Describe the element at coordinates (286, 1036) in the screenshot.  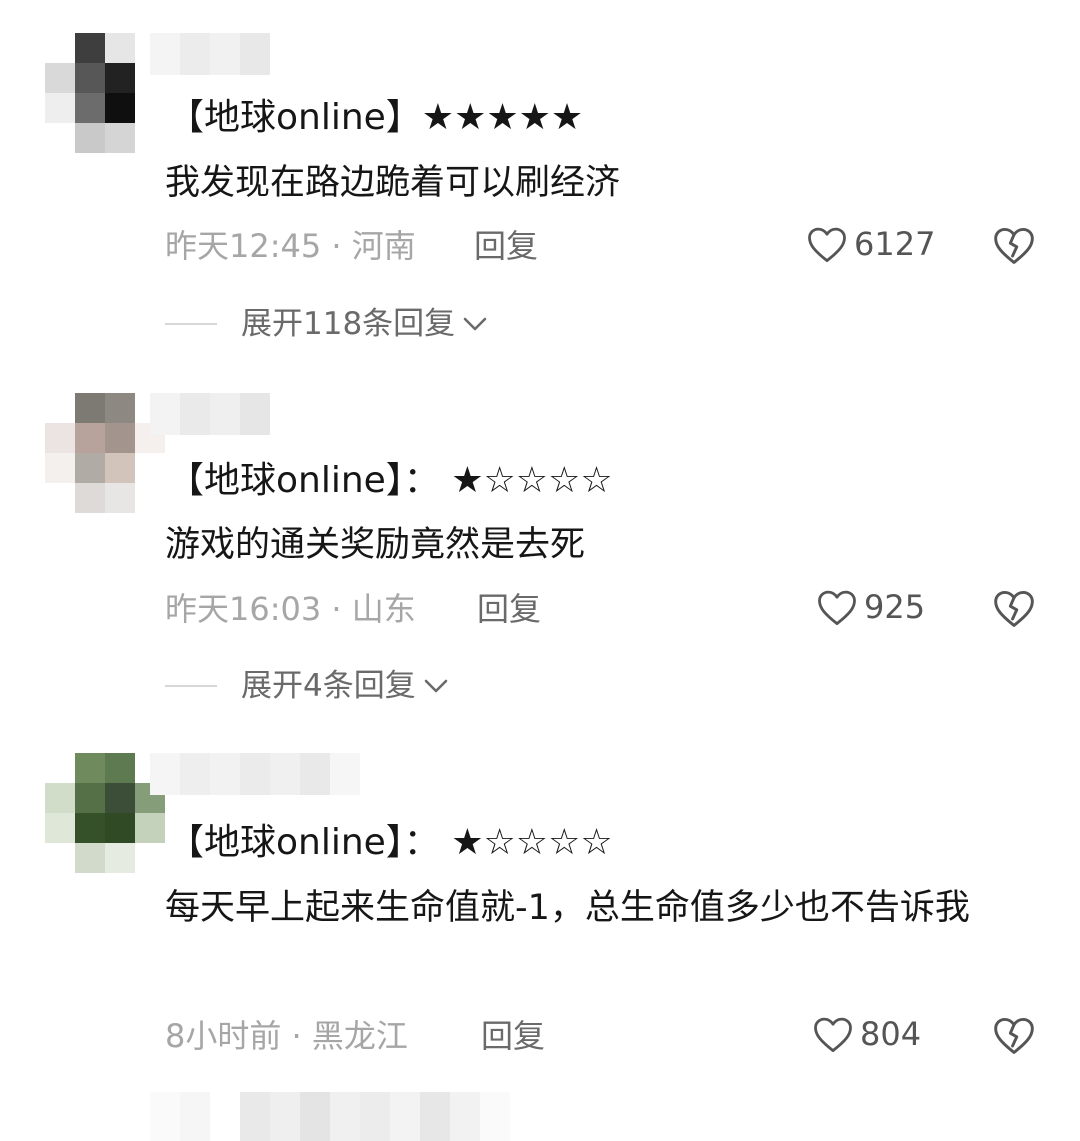
I see `comment-meta: 8小时前 · 黑龙江` at that location.